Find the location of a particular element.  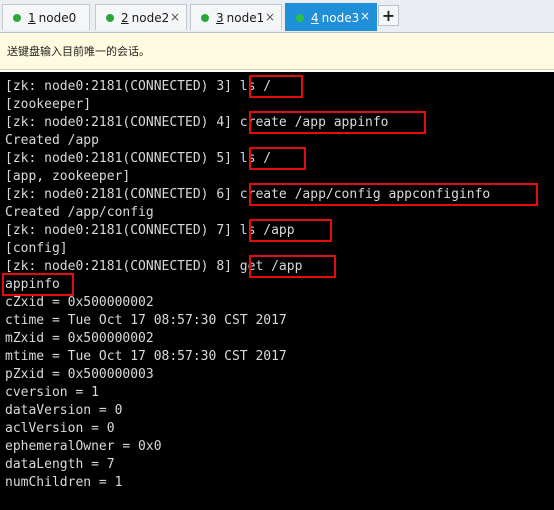

tab-label: node3 is located at coordinates (340, 17).